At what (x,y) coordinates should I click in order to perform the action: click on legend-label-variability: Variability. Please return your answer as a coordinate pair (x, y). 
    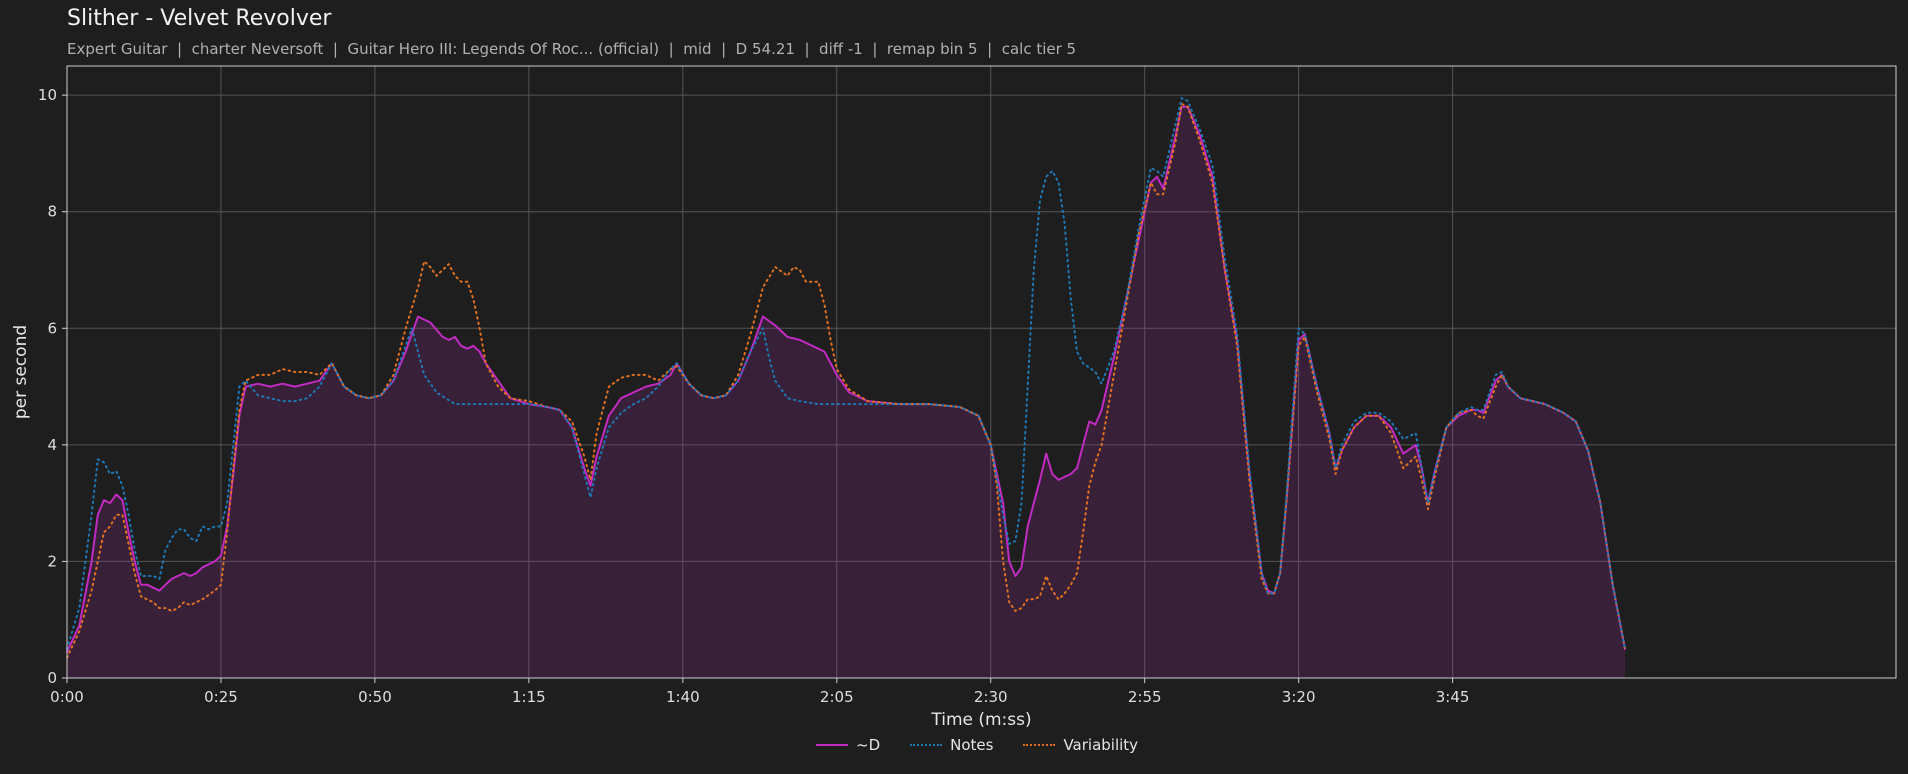
    Looking at the image, I should click on (1101, 745).